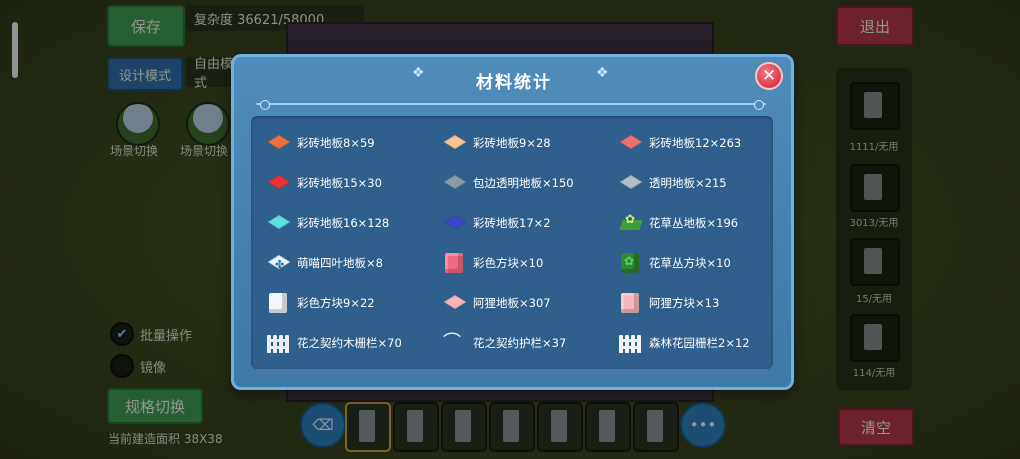 Image resolution: width=1020 pixels, height=459 pixels. Describe the element at coordinates (343, 223) in the screenshot. I see `material-item-label: 彩砖地板16×128` at that location.